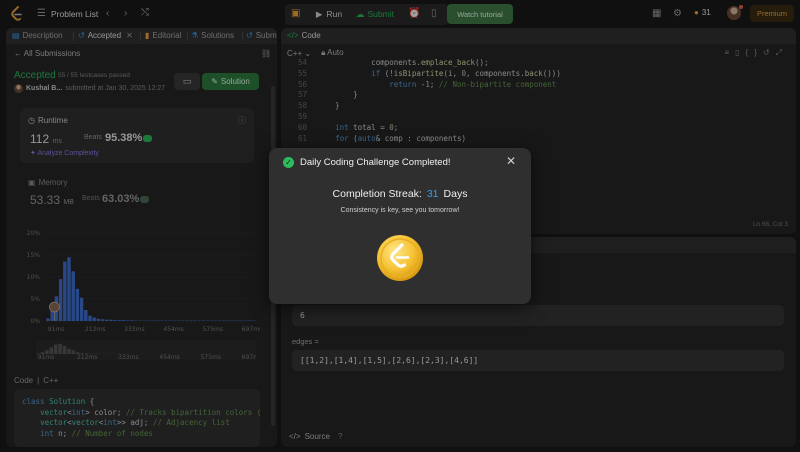  I want to click on modal-title: Daily Coding Challenge Completed!, so click(375, 162).